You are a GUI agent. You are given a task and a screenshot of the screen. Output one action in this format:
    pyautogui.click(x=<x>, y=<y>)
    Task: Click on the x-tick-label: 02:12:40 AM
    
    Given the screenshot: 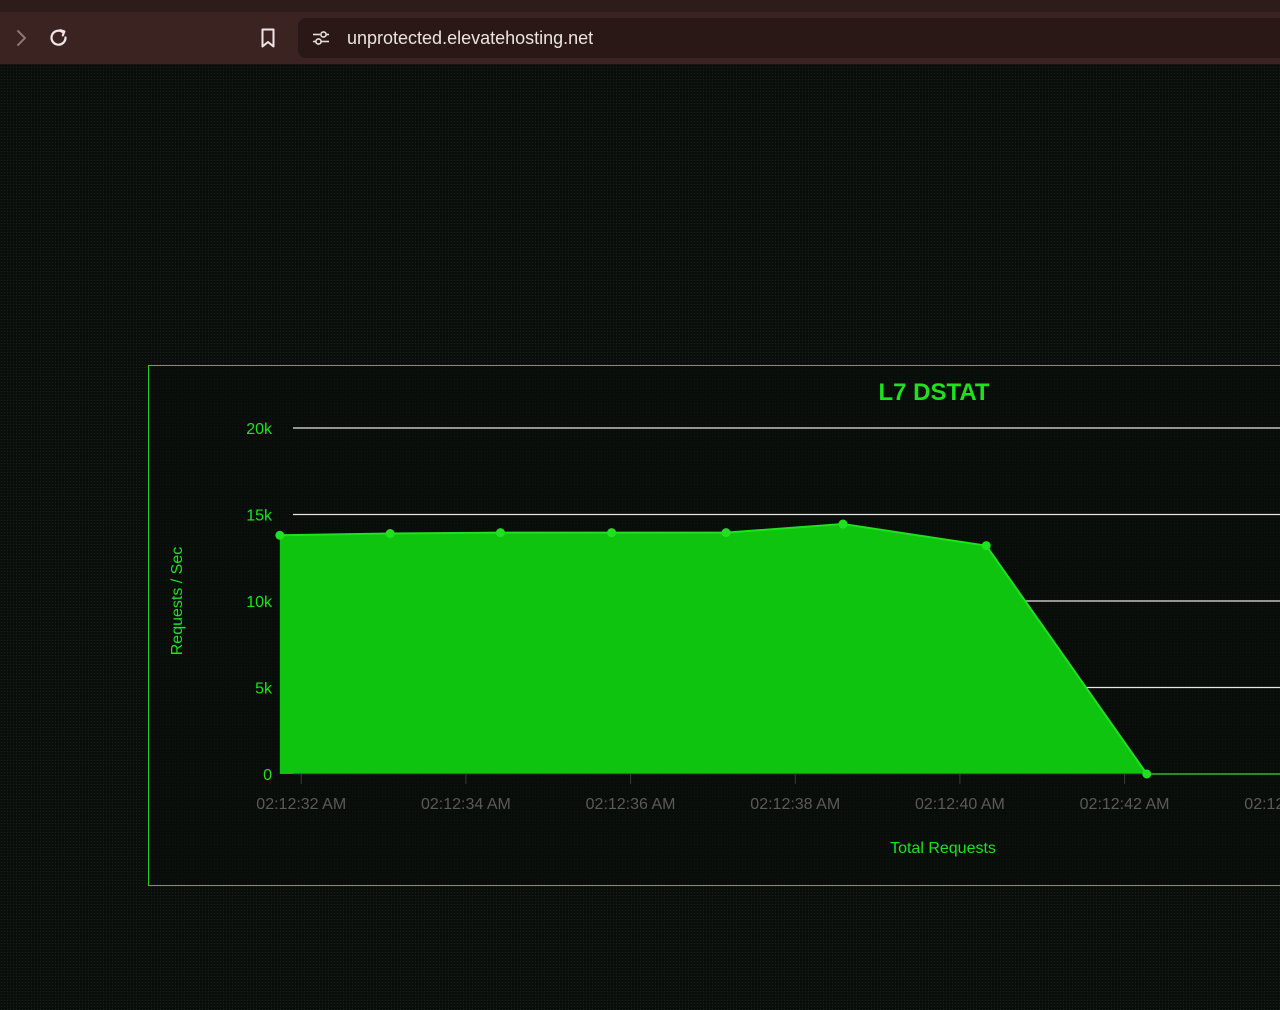 What is the action you would take?
    pyautogui.click(x=960, y=804)
    